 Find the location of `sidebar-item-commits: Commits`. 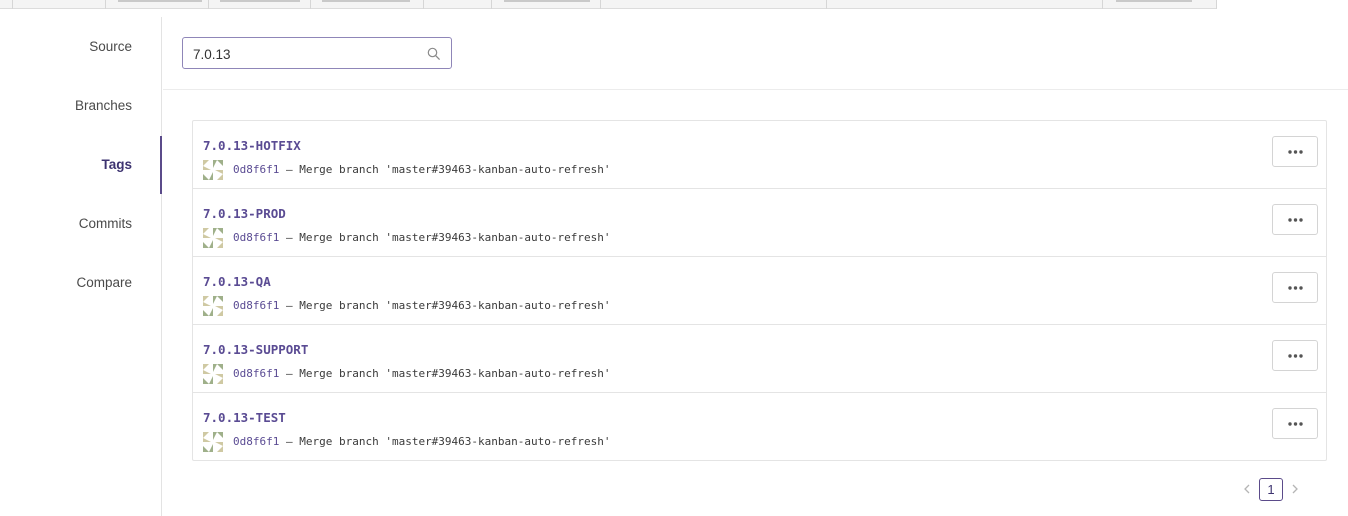

sidebar-item-commits: Commits is located at coordinates (105, 223).